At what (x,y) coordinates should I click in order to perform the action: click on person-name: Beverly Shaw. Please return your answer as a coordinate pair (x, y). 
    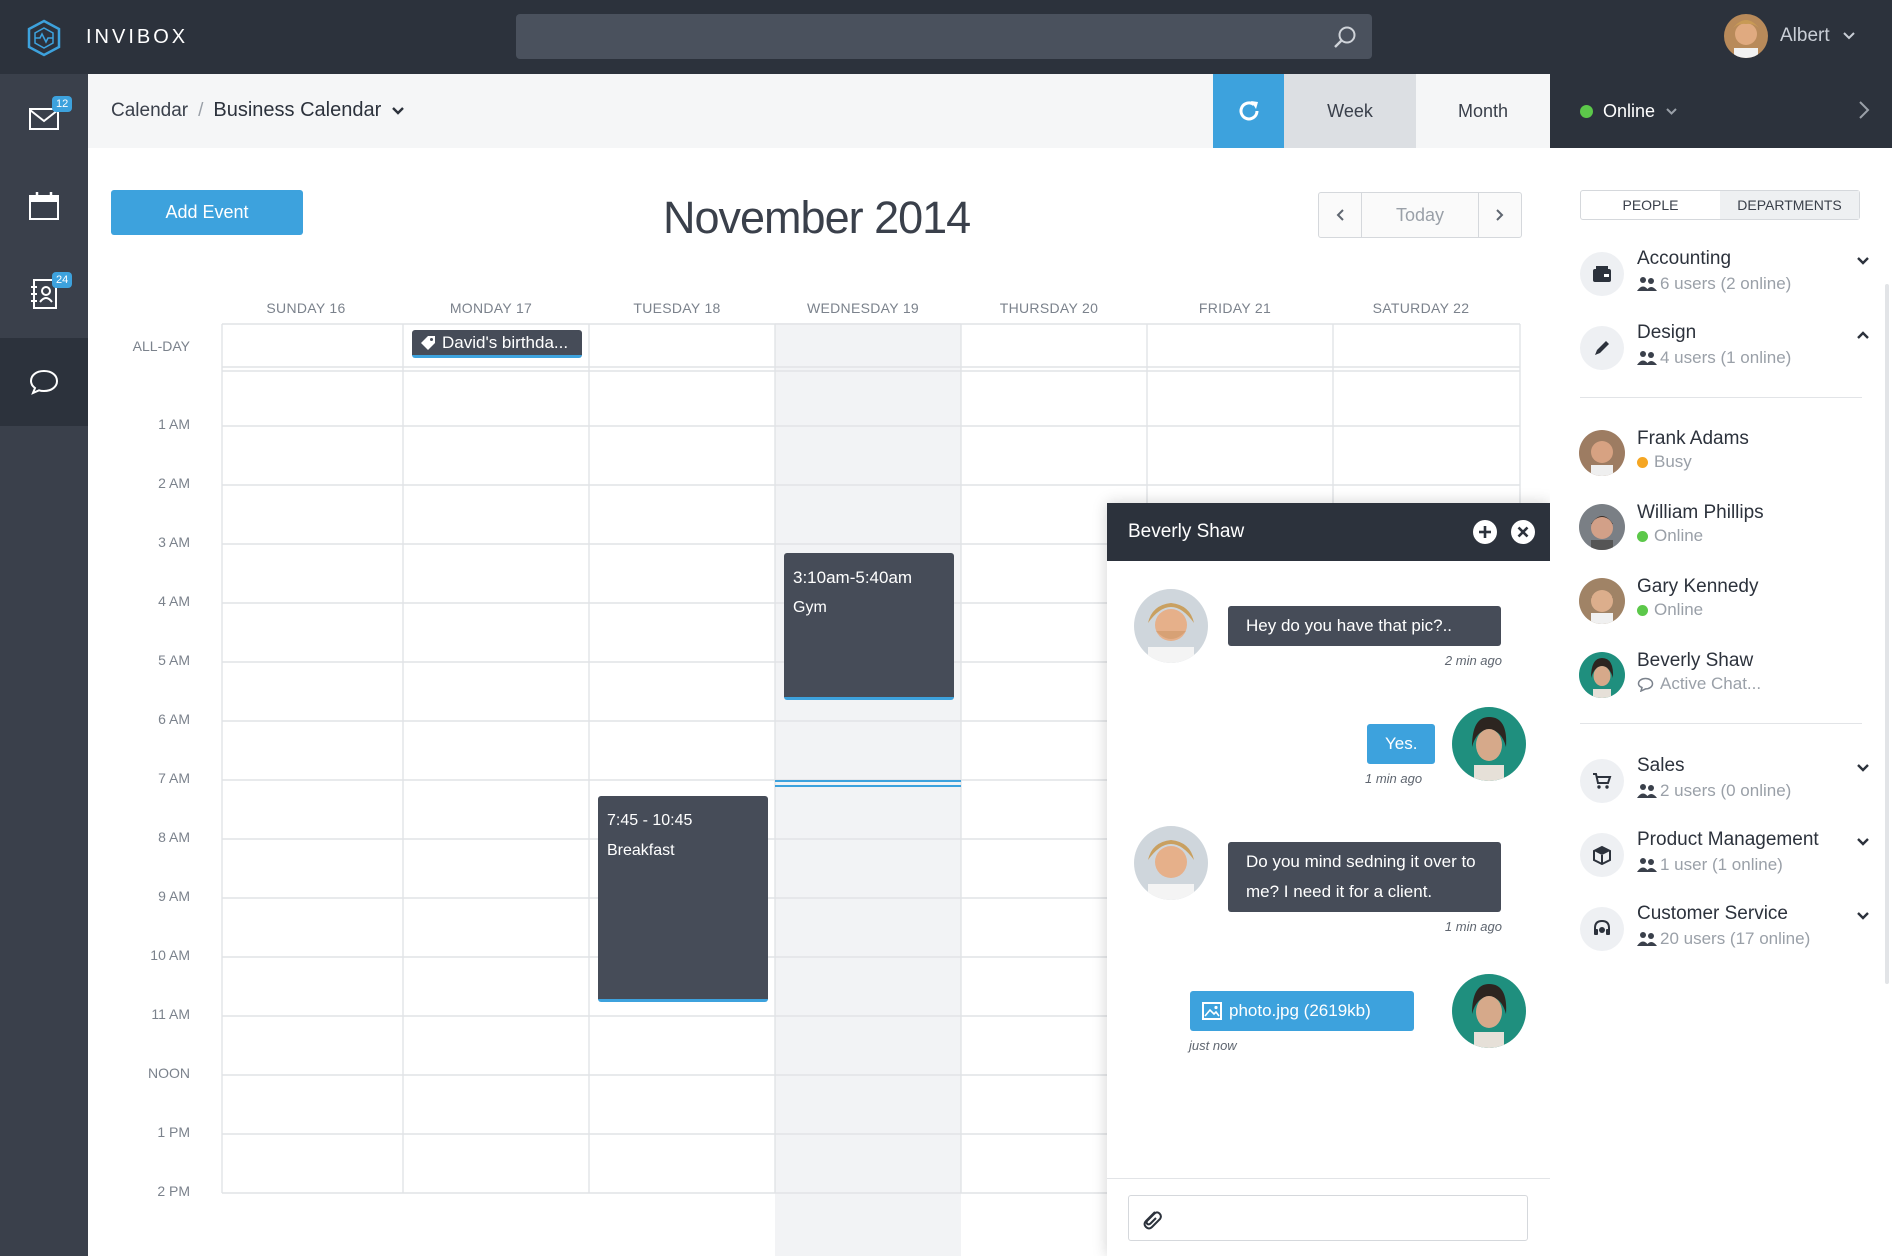
    Looking at the image, I should click on (1695, 660).